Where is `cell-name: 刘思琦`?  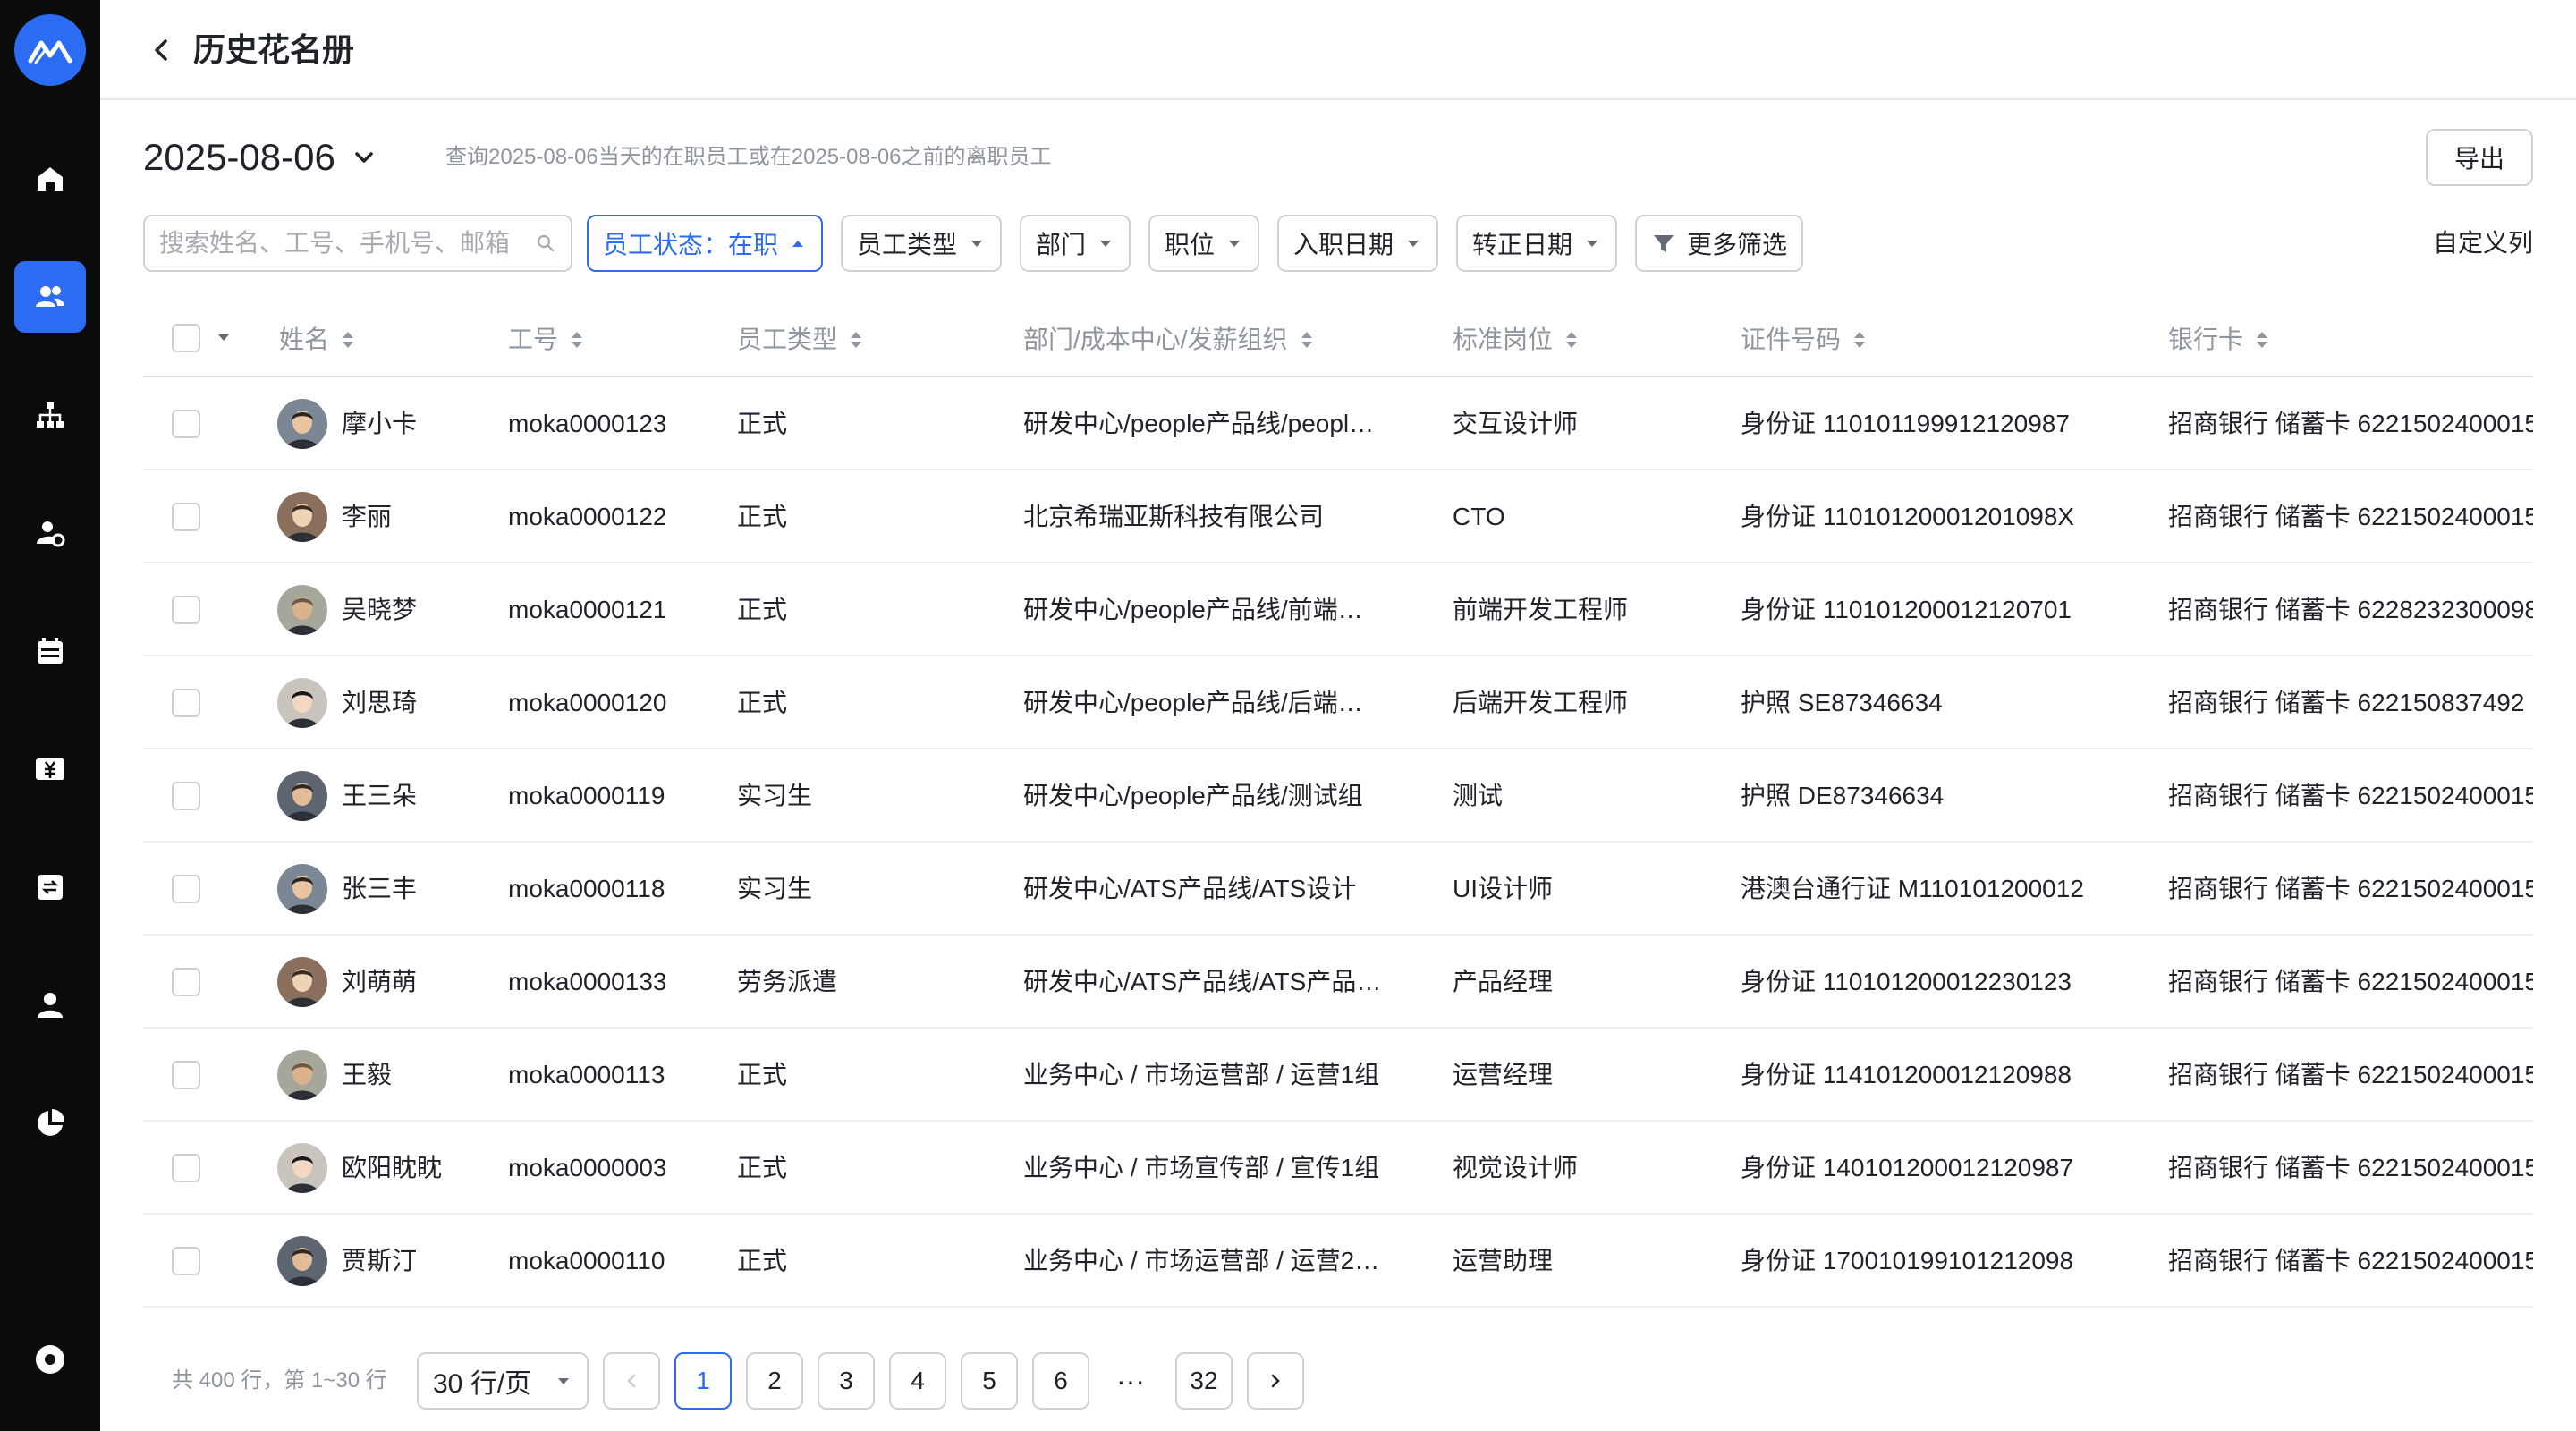
cell-name: 刘思琦 is located at coordinates (418, 703).